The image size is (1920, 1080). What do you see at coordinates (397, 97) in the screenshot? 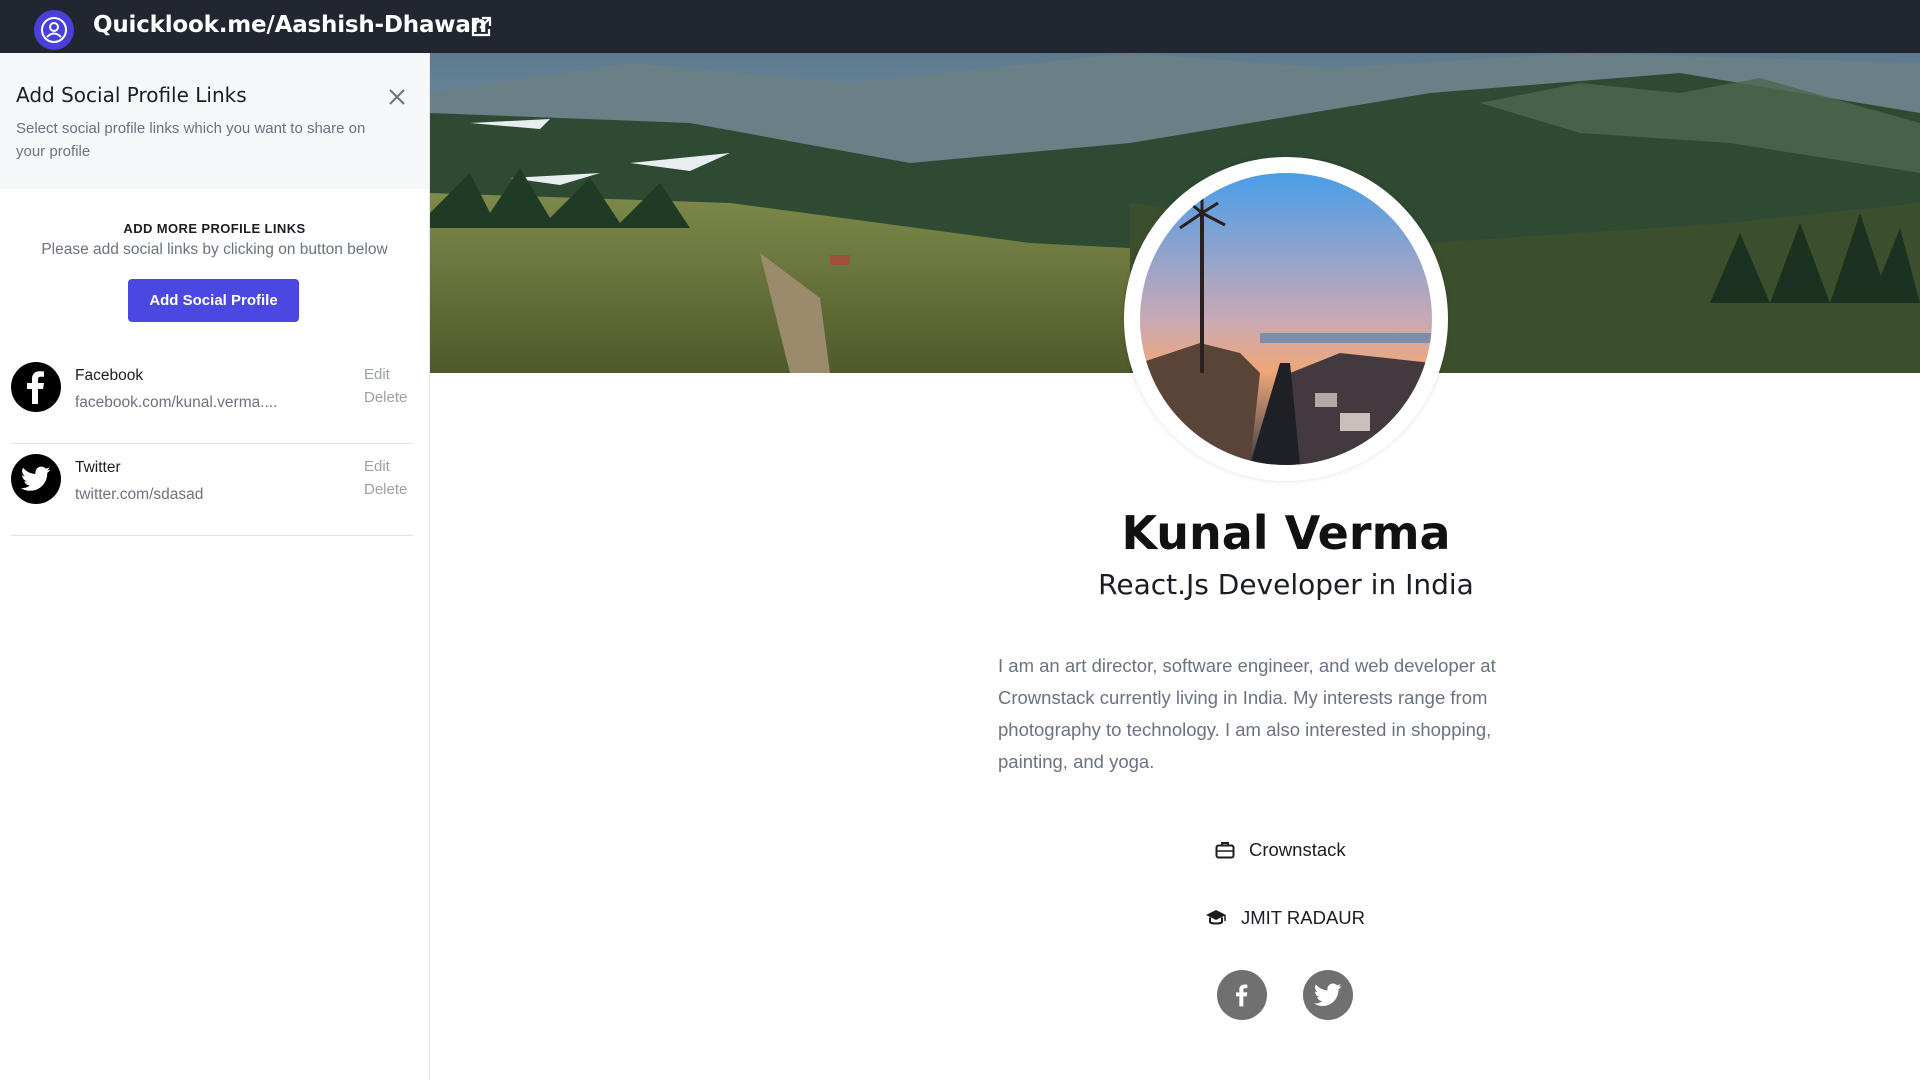
I see `close-icon` at bounding box center [397, 97].